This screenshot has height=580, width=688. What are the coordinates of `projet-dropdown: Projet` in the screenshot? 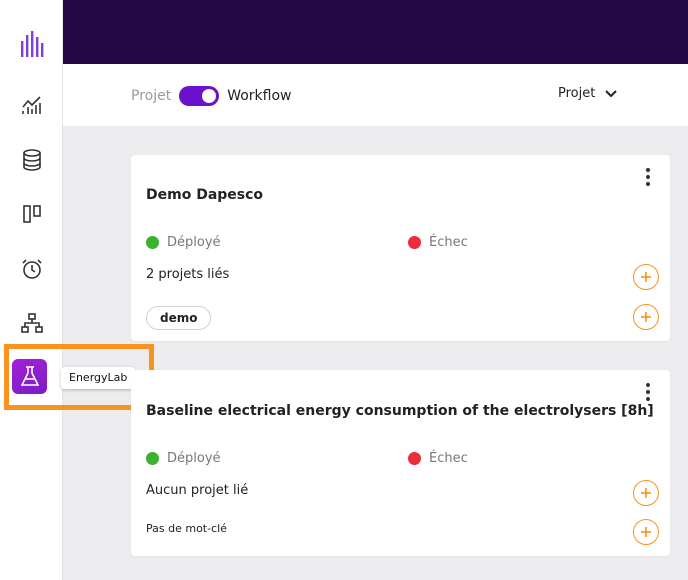 It's located at (587, 93).